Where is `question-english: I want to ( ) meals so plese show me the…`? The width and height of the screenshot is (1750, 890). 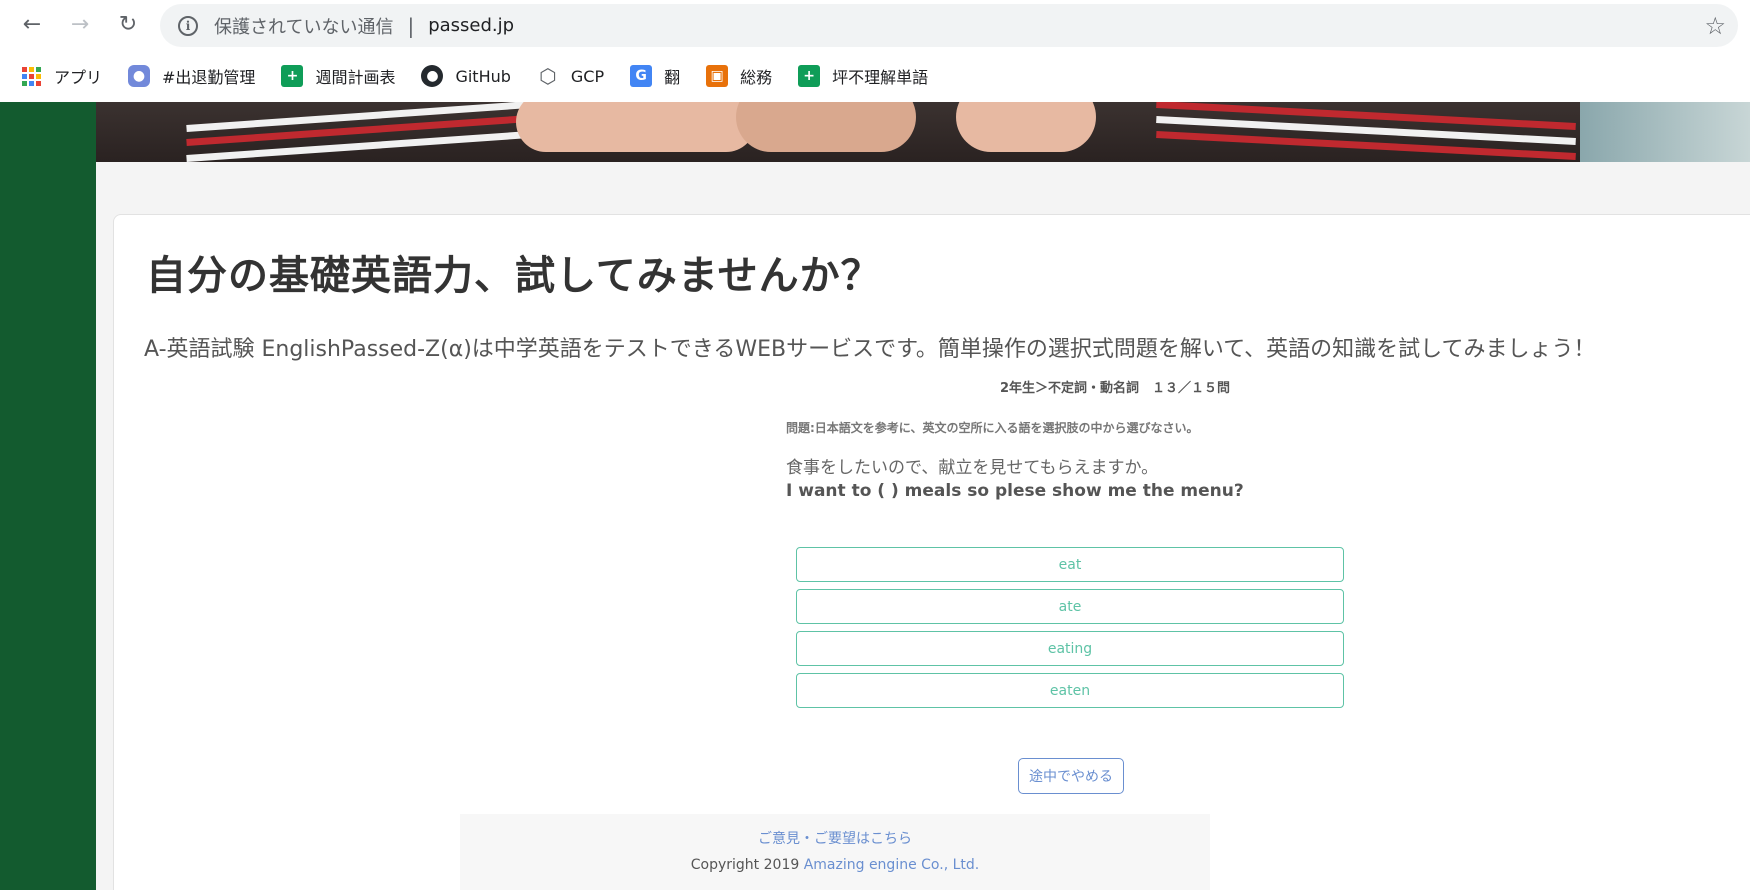
question-english: I want to ( ) meals so plese show me the… is located at coordinates (1015, 491).